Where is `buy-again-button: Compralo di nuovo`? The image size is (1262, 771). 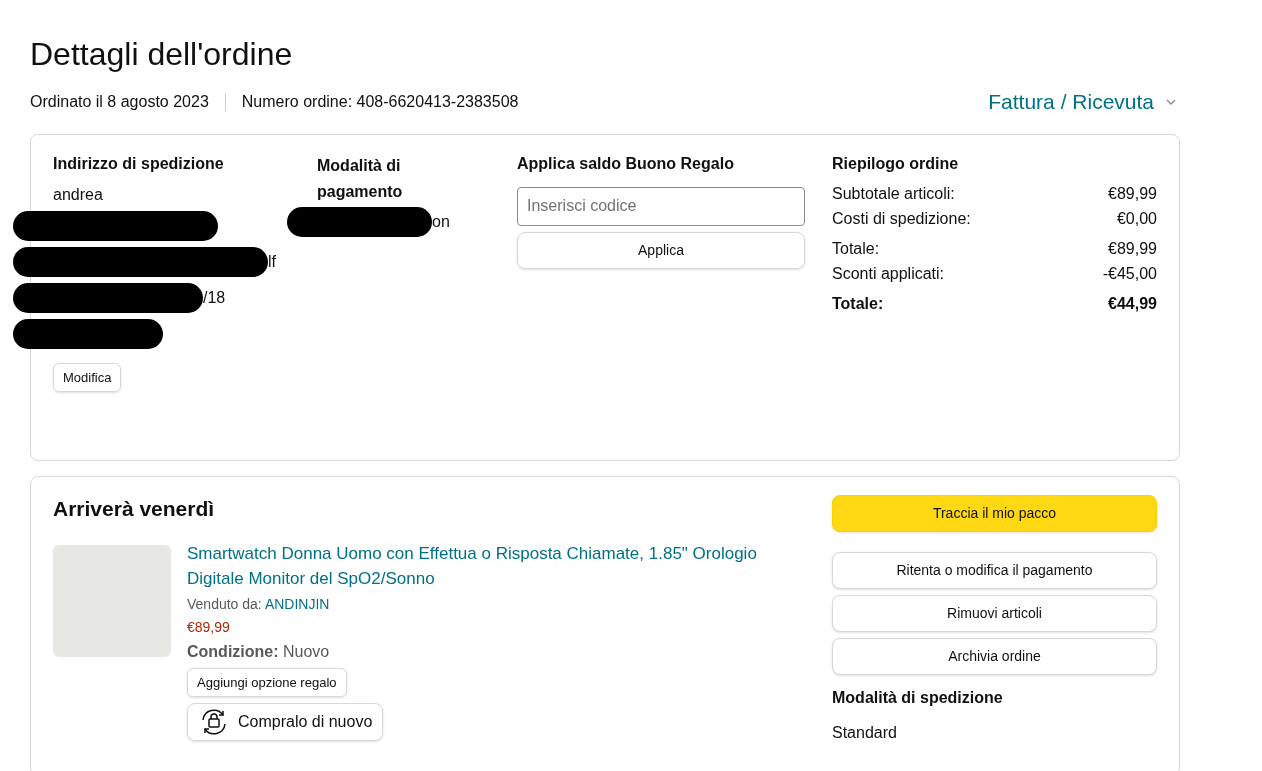 buy-again-button: Compralo di nuovo is located at coordinates (285, 722).